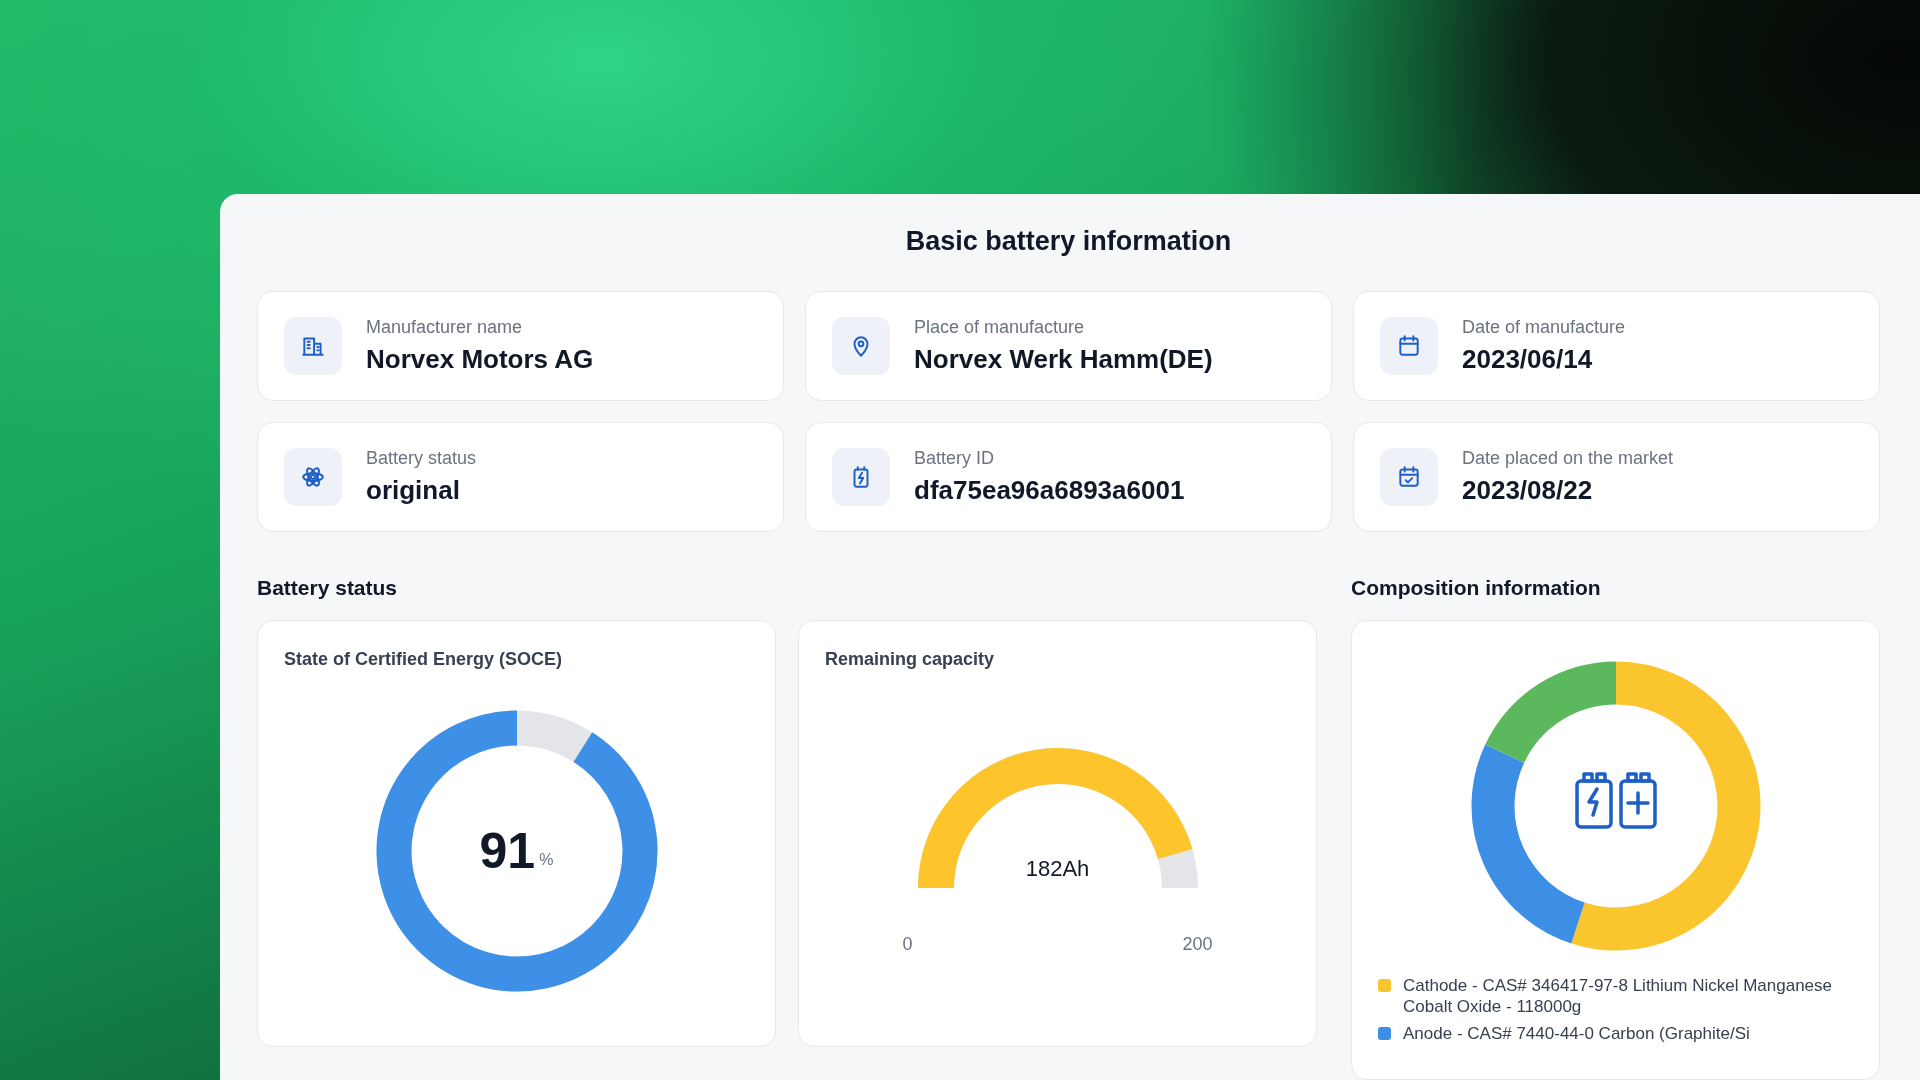 Image resolution: width=1920 pixels, height=1080 pixels. What do you see at coordinates (1528, 490) in the screenshot?
I see `field-value: 2023/08/22` at bounding box center [1528, 490].